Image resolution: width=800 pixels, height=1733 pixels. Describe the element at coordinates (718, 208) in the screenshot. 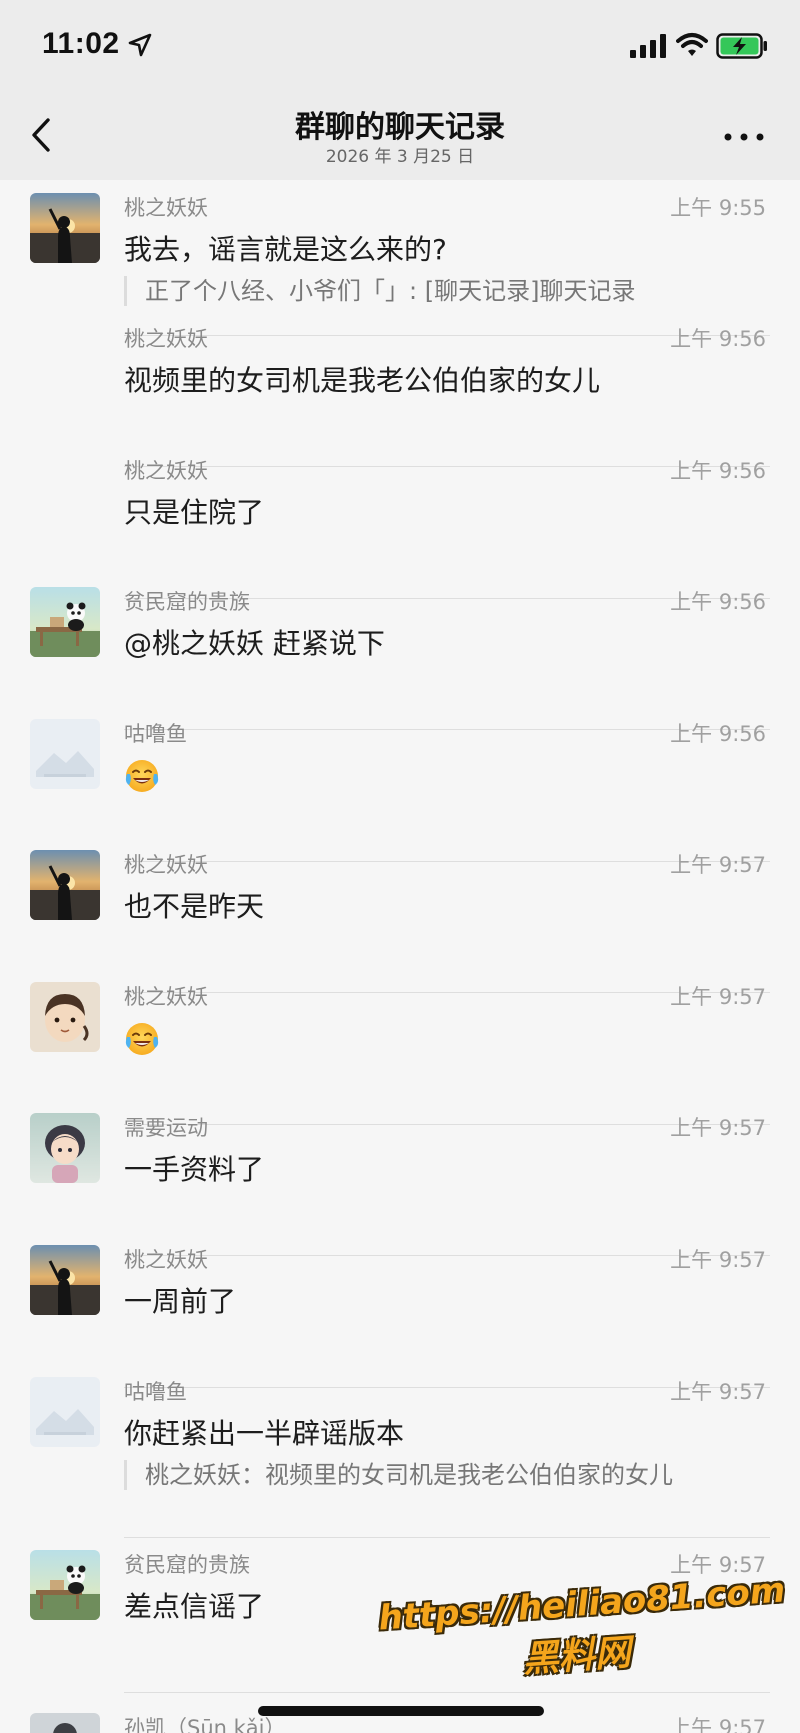

I see `message-time: 上午 9:55` at that location.